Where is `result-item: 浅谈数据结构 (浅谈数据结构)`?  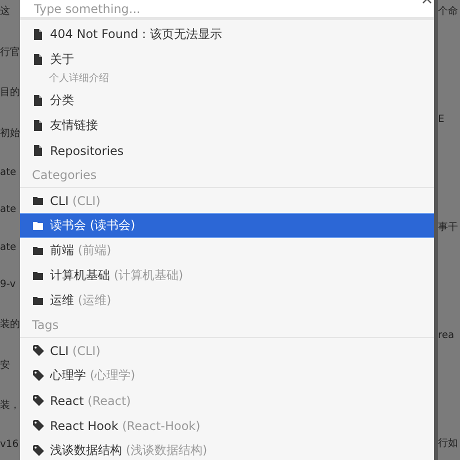 result-item: 浅谈数据结构 (浅谈数据结构) is located at coordinates (227, 449).